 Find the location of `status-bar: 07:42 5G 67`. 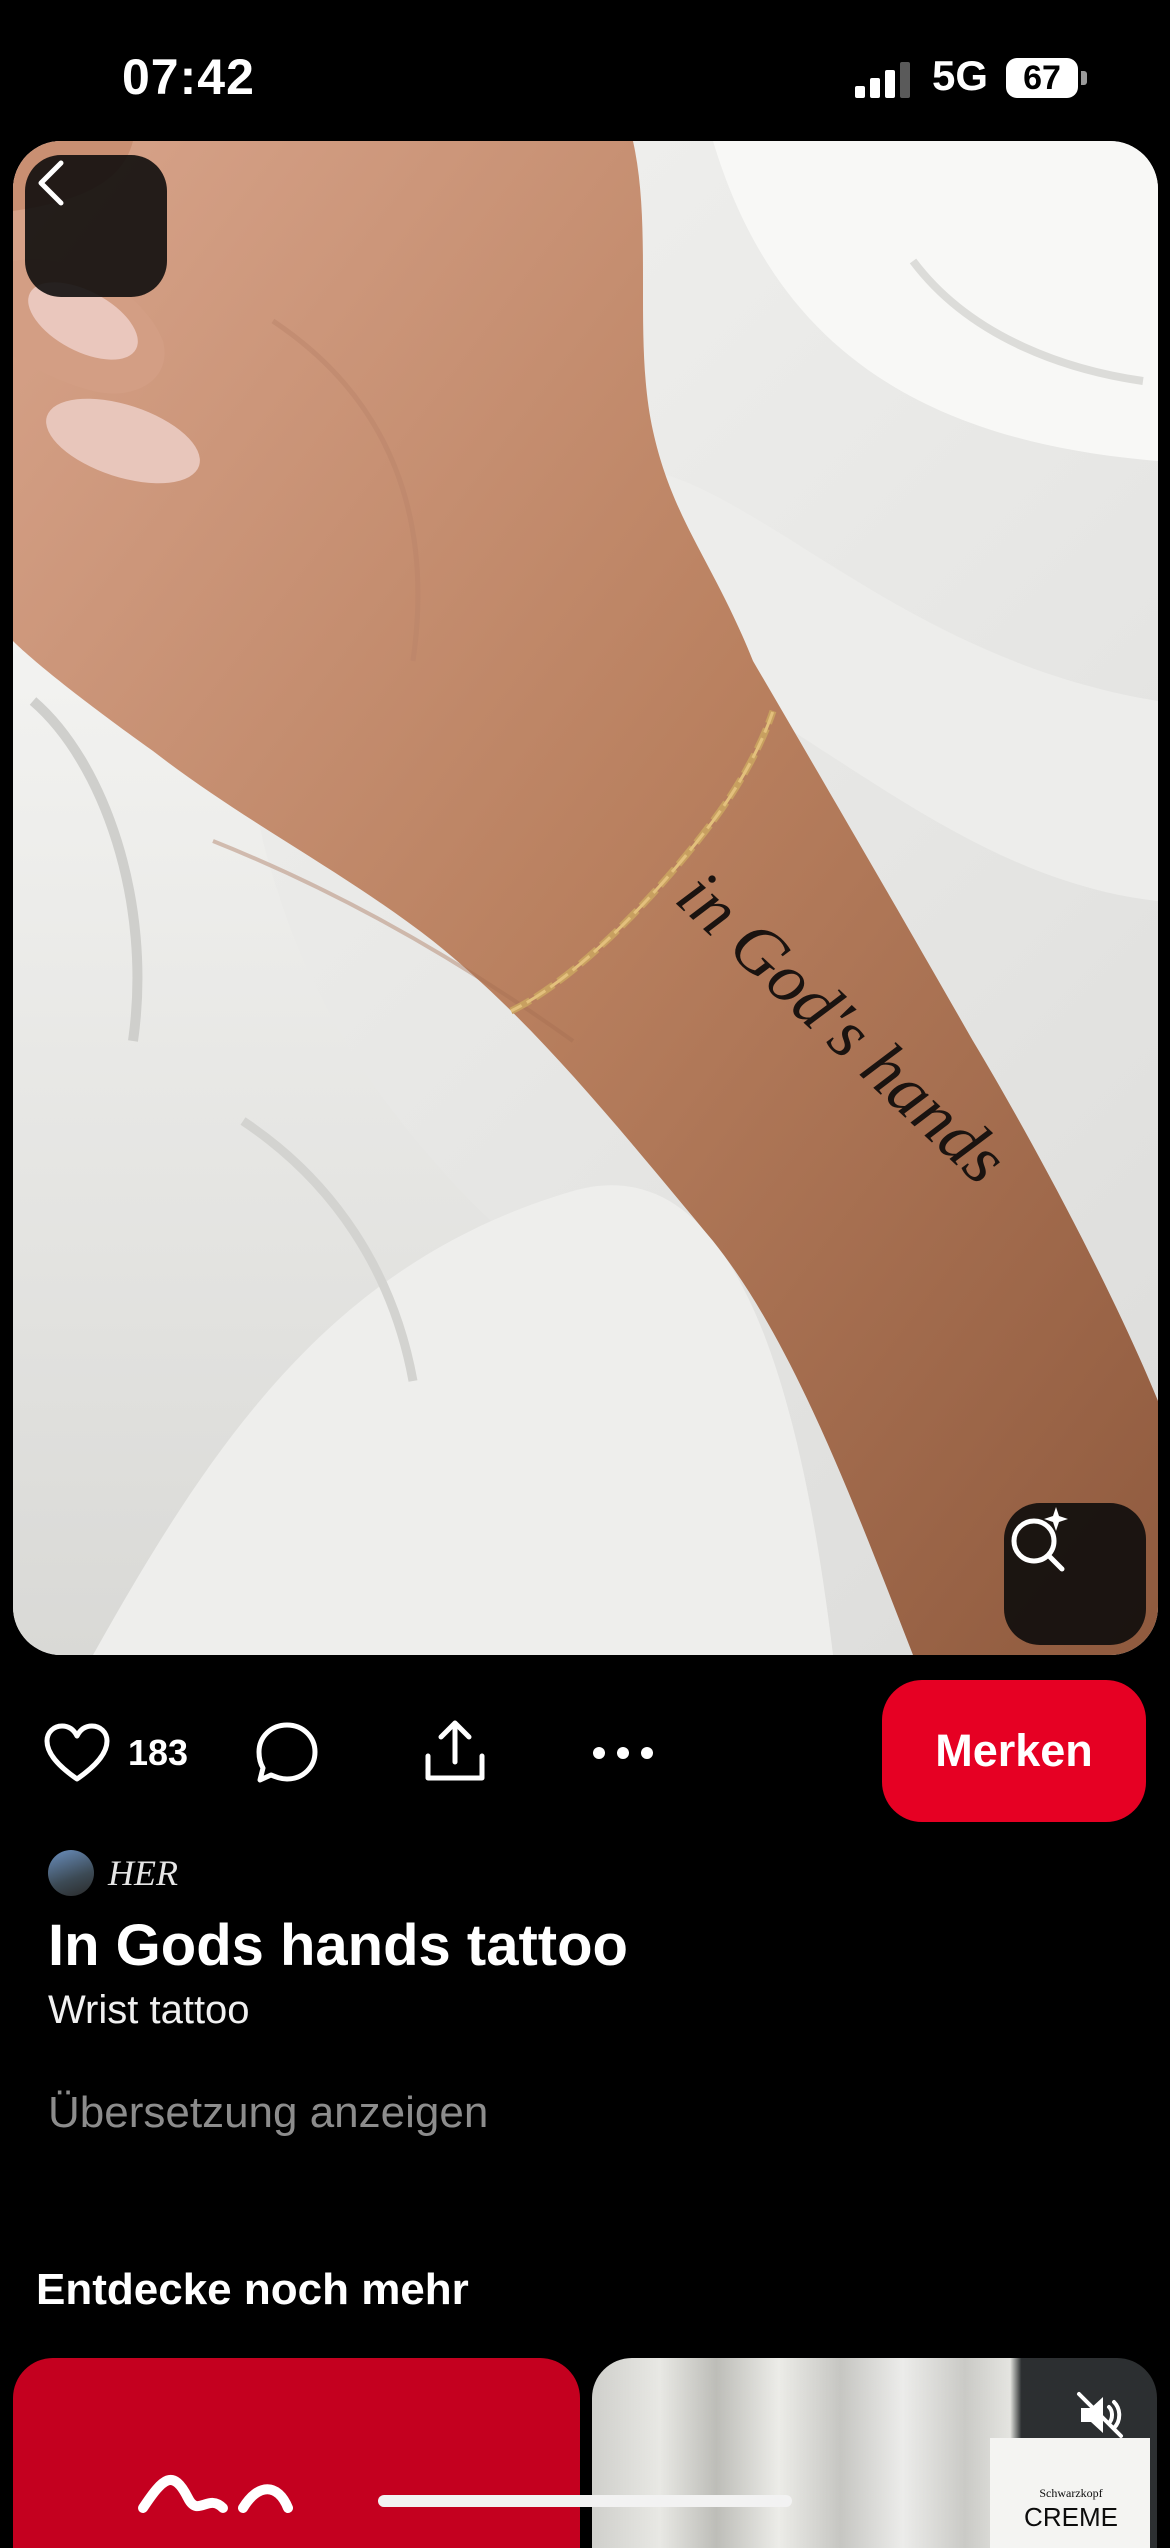

status-bar: 07:42 5G 67 is located at coordinates (585, 70).